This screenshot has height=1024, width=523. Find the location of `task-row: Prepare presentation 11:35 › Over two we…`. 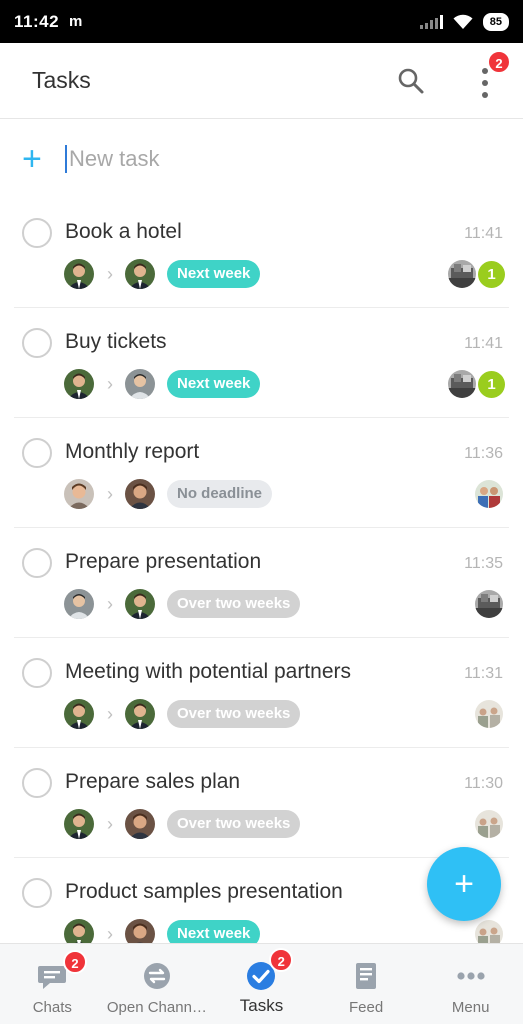

task-row: Prepare presentation 11:35 › Over two we… is located at coordinates (261, 583).